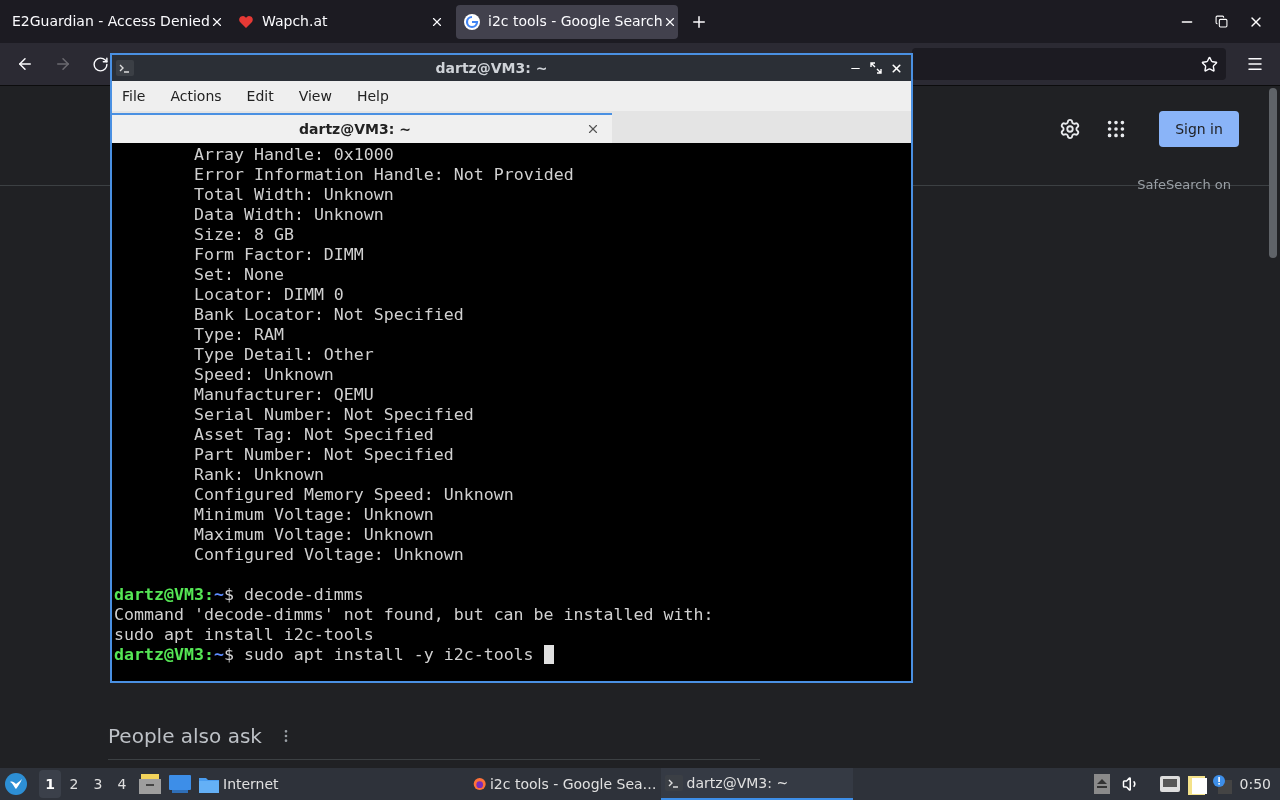 The image size is (1280, 800). What do you see at coordinates (185, 736) in the screenshot?
I see `section-heading: People also ask` at bounding box center [185, 736].